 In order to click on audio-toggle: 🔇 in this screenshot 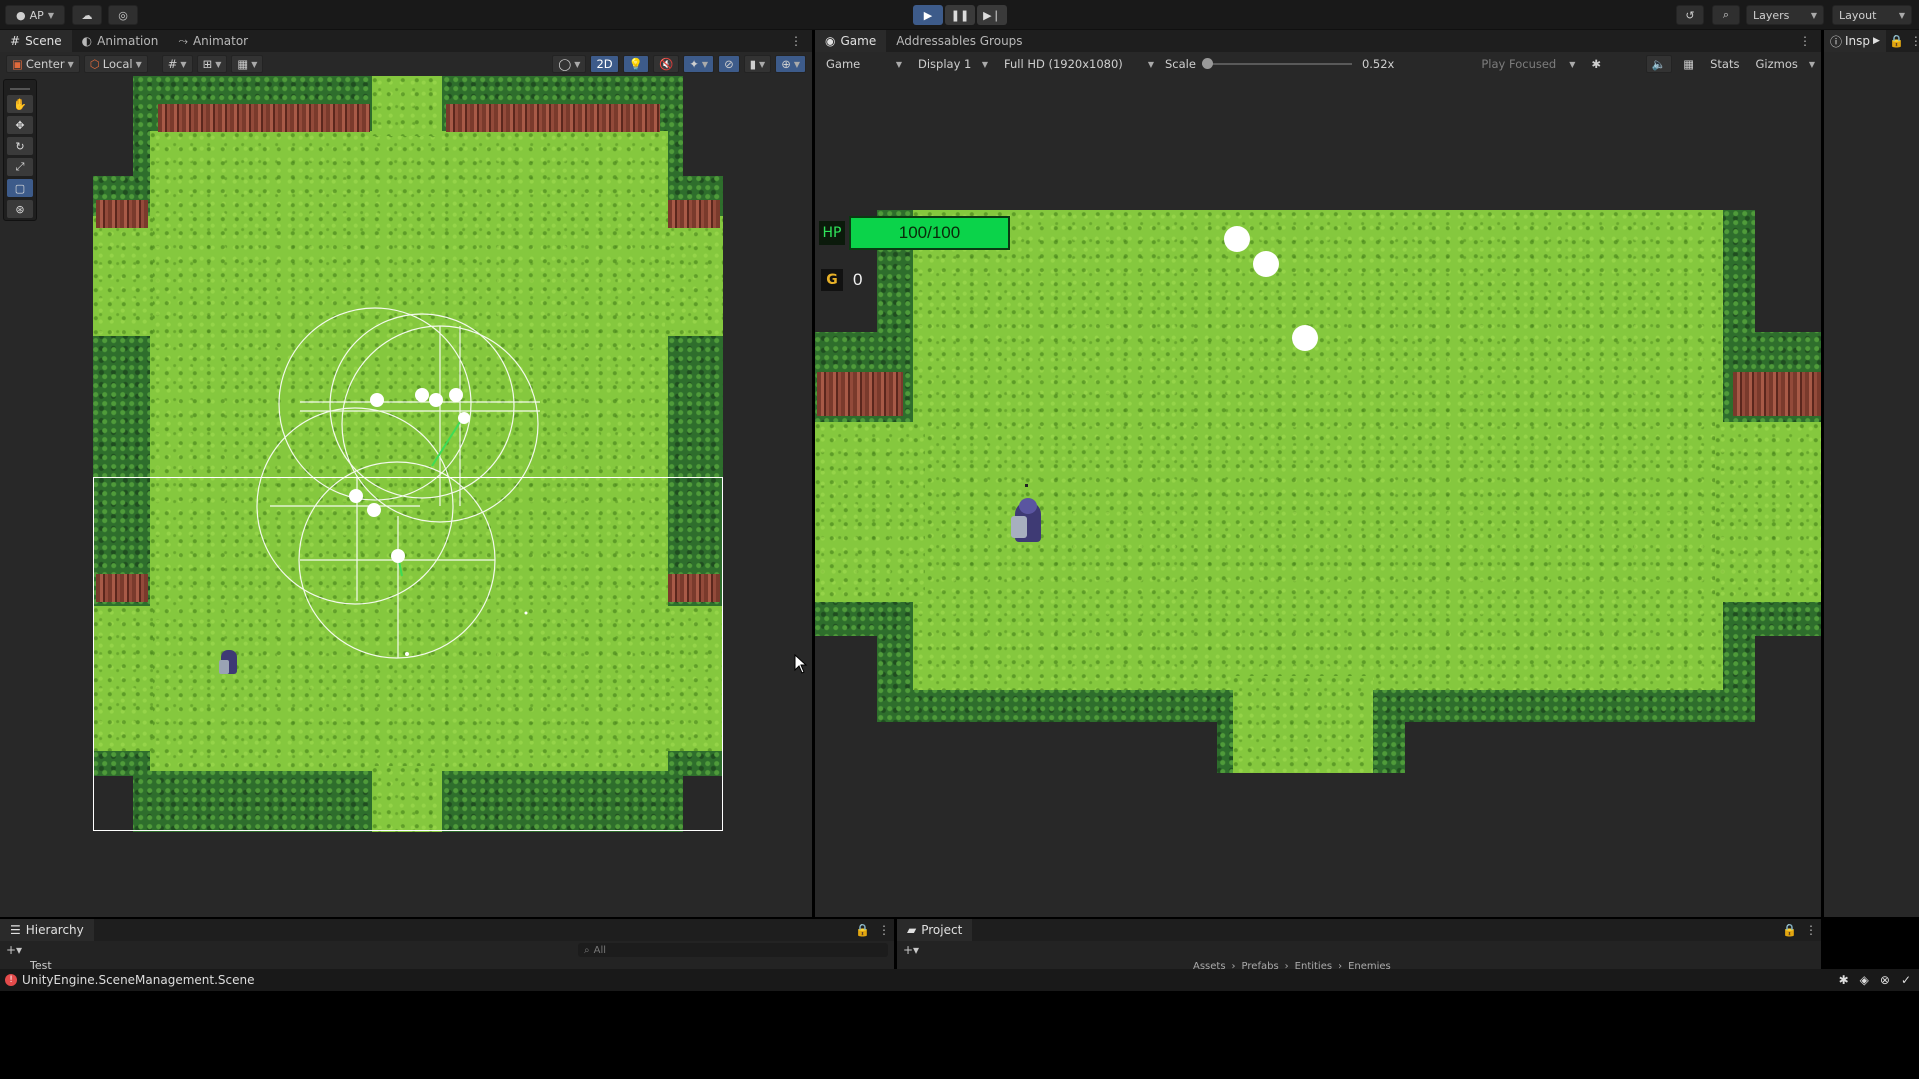, I will do `click(666, 64)`.